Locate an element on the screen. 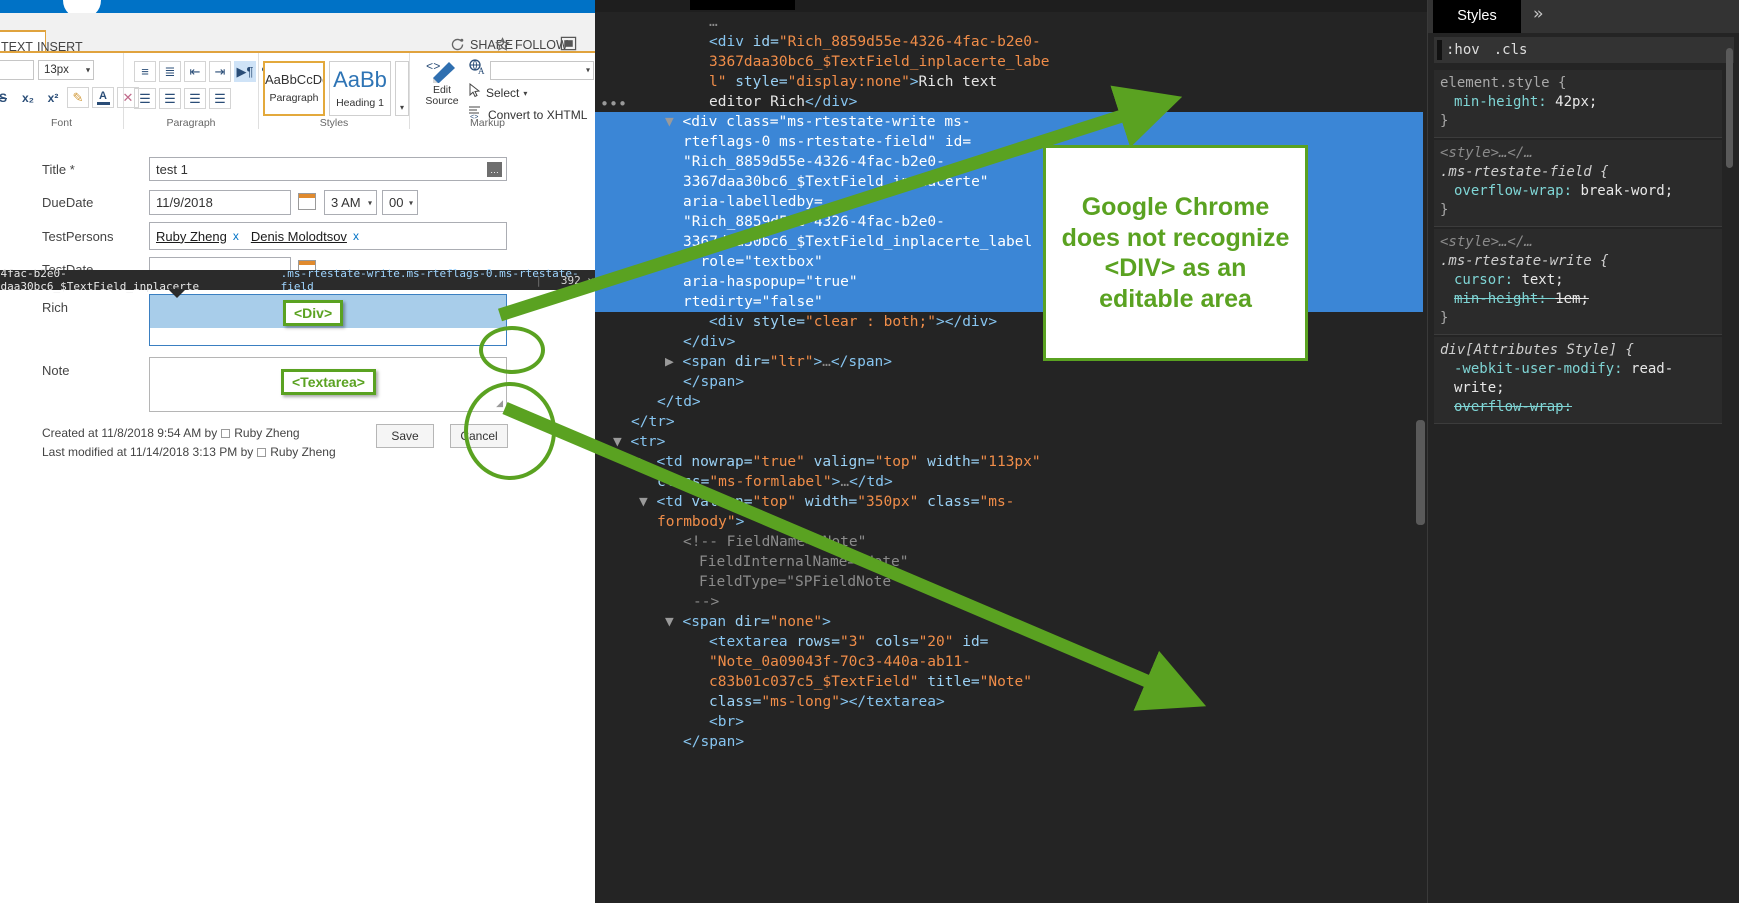 This screenshot has width=1739, height=903. duedate-minute-select: 00 ▾ is located at coordinates (400, 202).